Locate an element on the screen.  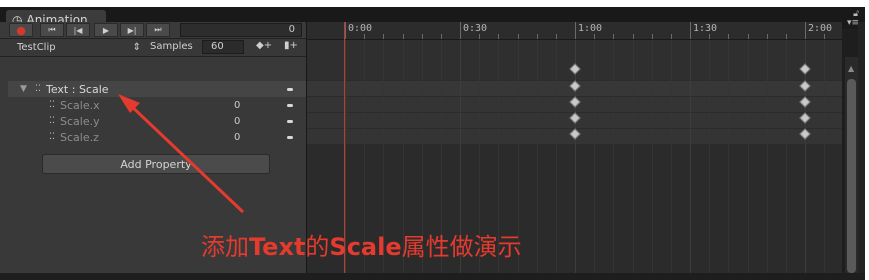
annotation-pre: 添加 is located at coordinates (225, 247).